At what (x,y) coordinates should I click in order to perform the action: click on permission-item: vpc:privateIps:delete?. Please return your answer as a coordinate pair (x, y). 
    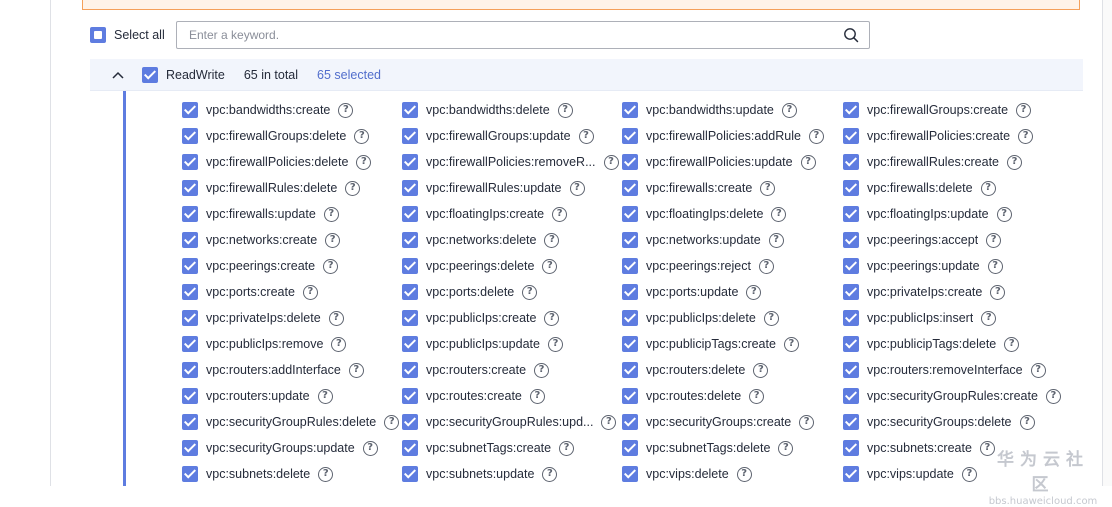
    Looking at the image, I should click on (292, 318).